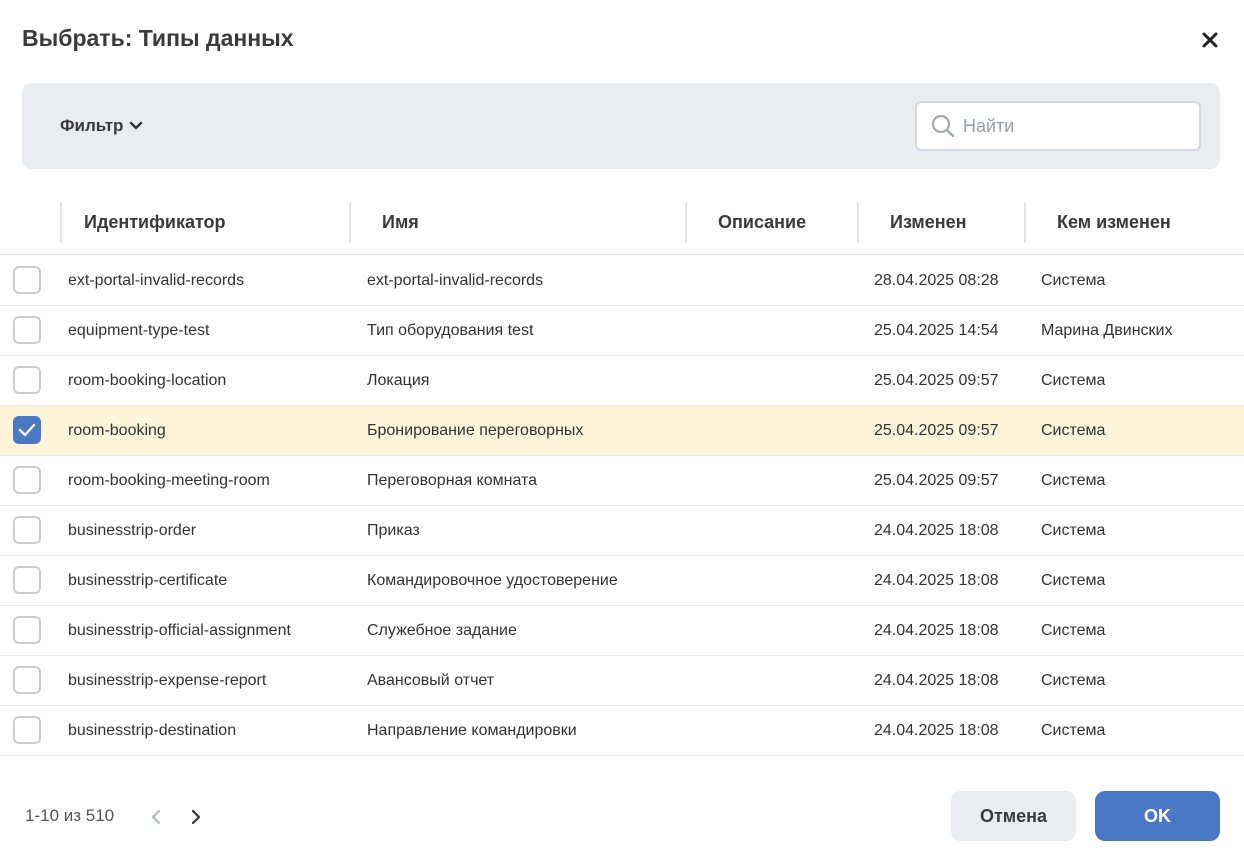 The height and width of the screenshot is (863, 1244). I want to click on chevron-down-icon, so click(136, 125).